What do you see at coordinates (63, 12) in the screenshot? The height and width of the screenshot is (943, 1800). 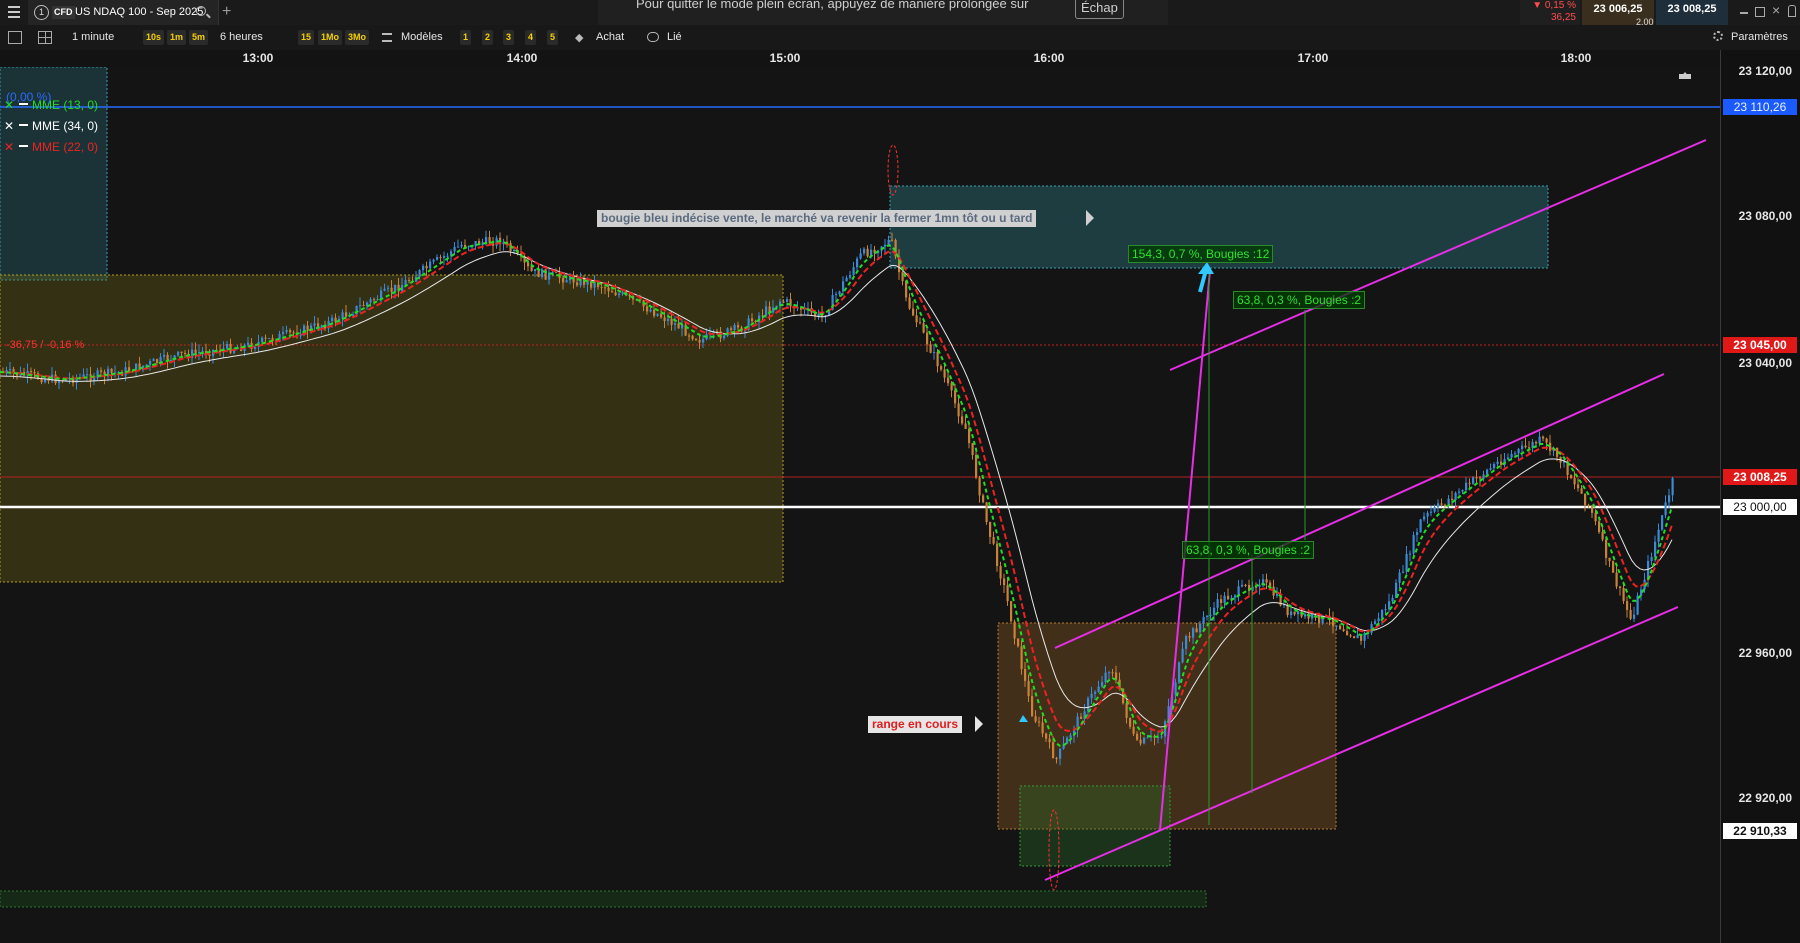 I see `cfd-badge: CFD` at bounding box center [63, 12].